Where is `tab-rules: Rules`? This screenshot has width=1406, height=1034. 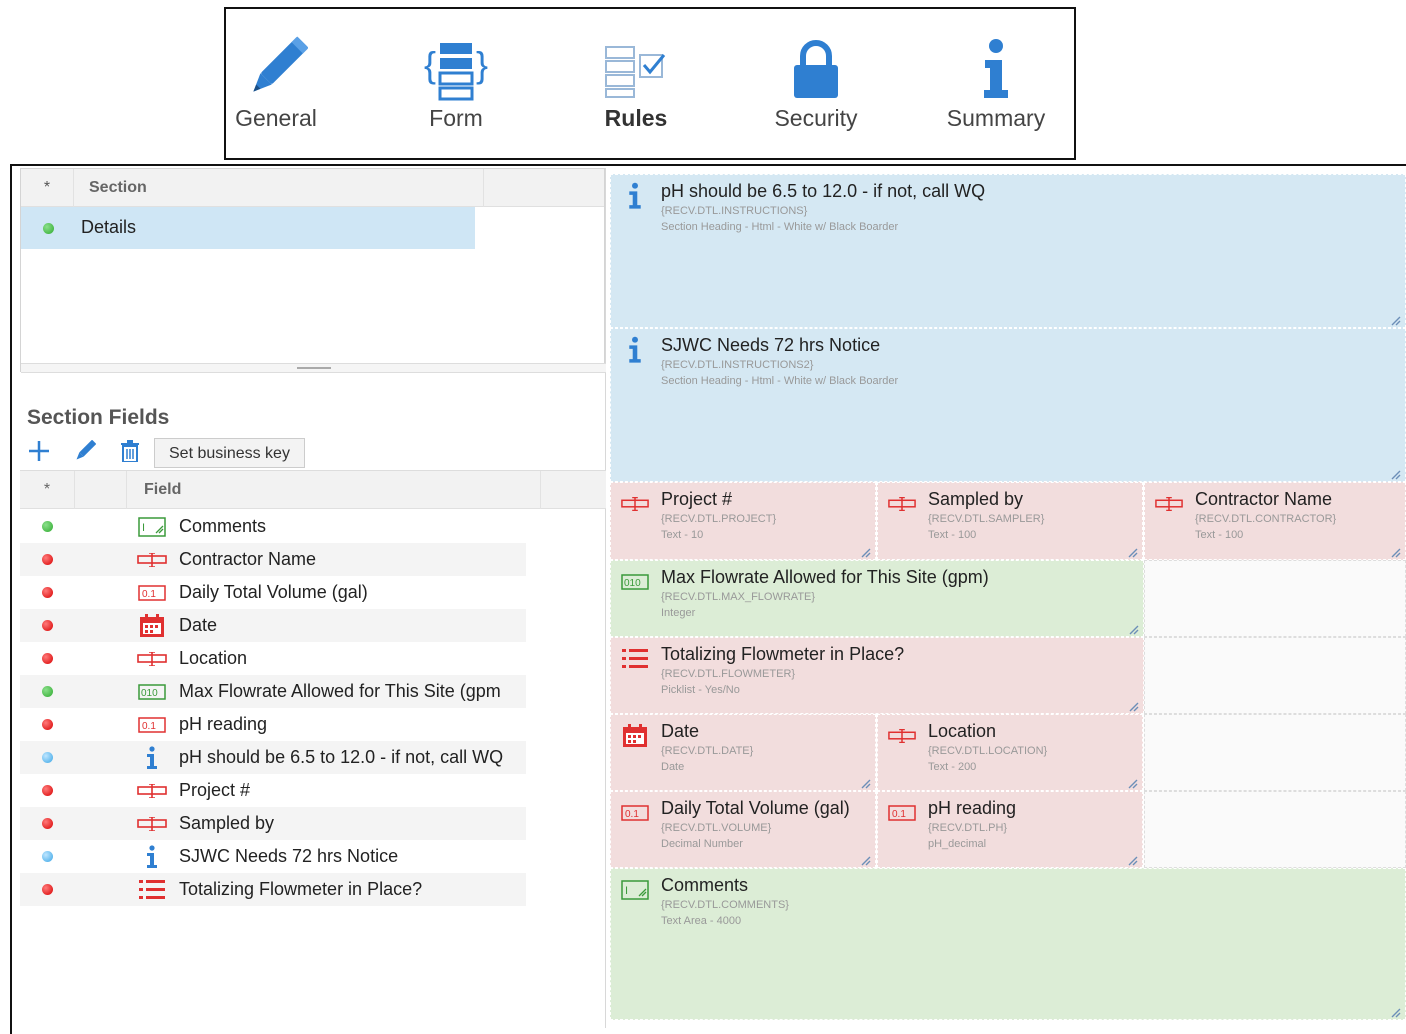 tab-rules: Rules is located at coordinates (636, 84).